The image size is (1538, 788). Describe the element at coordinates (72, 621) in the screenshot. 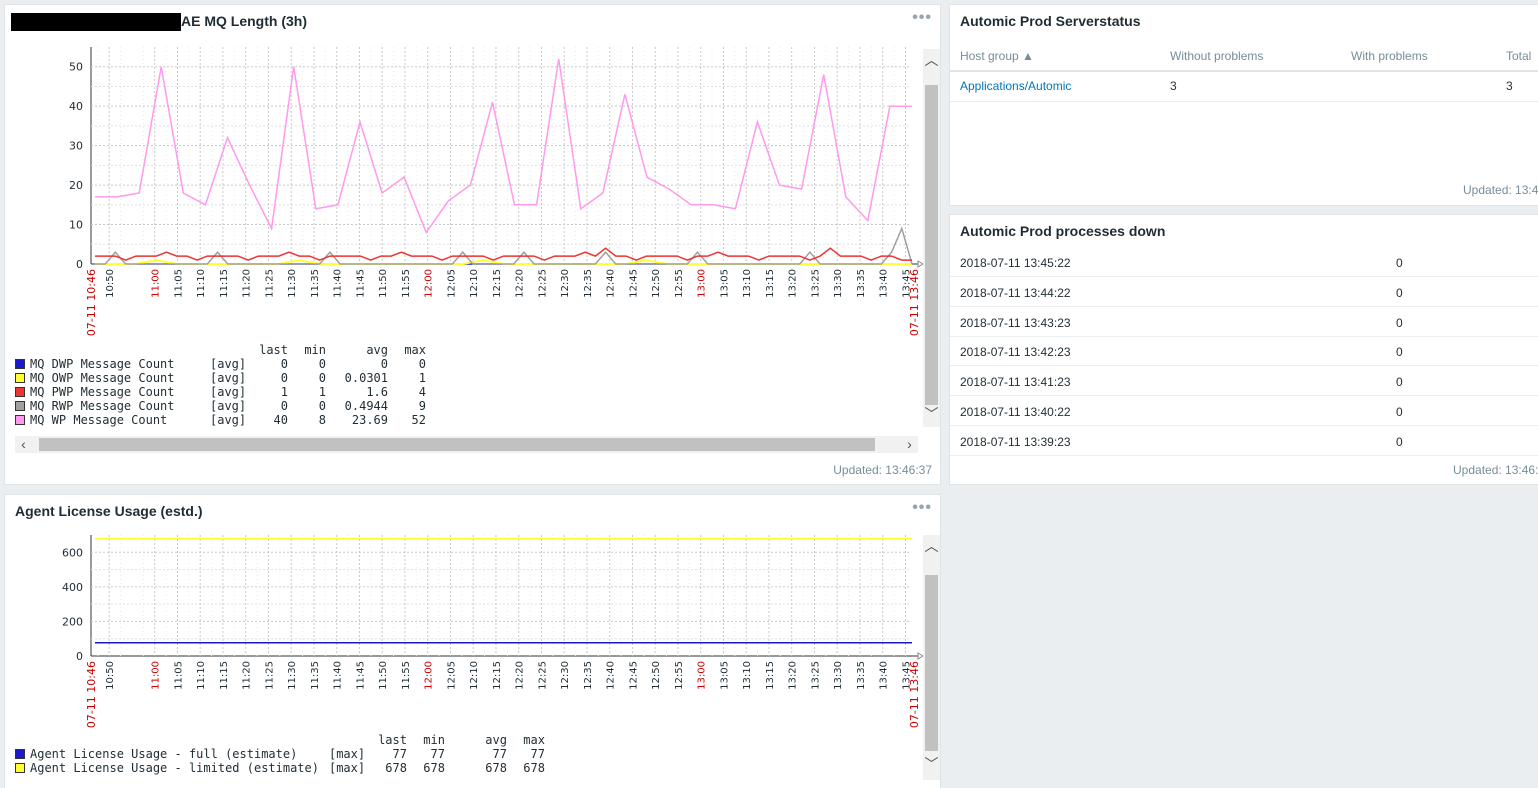

I see `y-tick-label: 200` at that location.